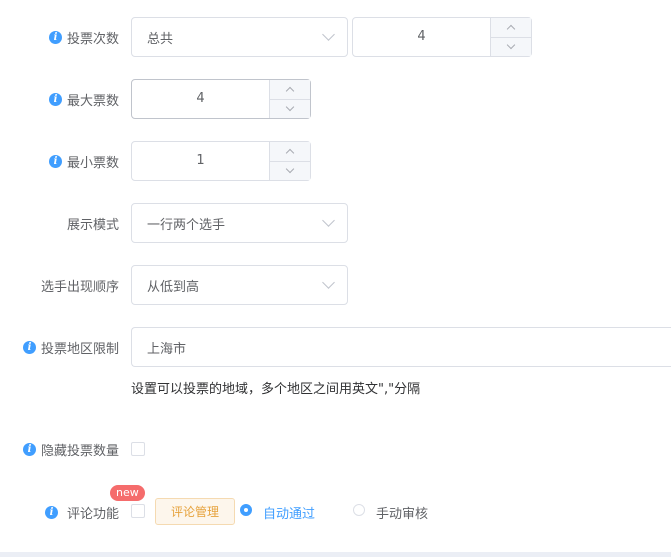  I want to click on select-value: 从低到高, so click(173, 287).